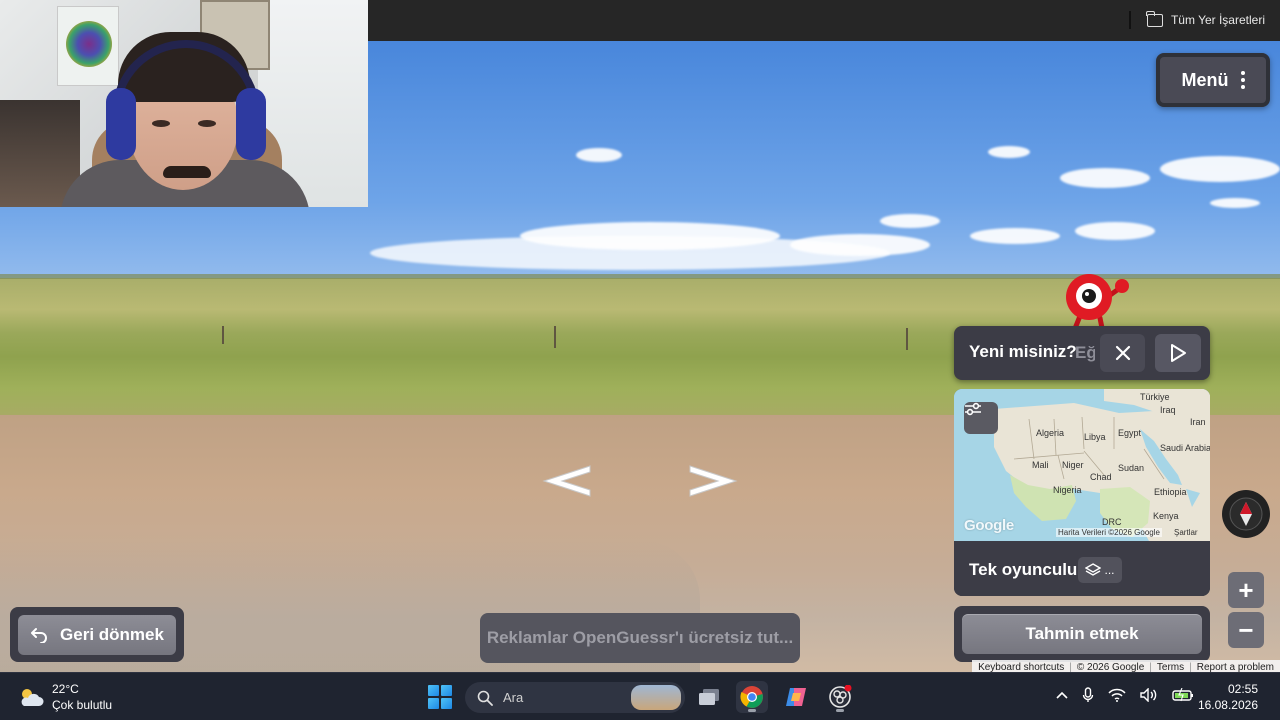 This screenshot has height=720, width=1280. I want to click on headphone-left, so click(121, 124).